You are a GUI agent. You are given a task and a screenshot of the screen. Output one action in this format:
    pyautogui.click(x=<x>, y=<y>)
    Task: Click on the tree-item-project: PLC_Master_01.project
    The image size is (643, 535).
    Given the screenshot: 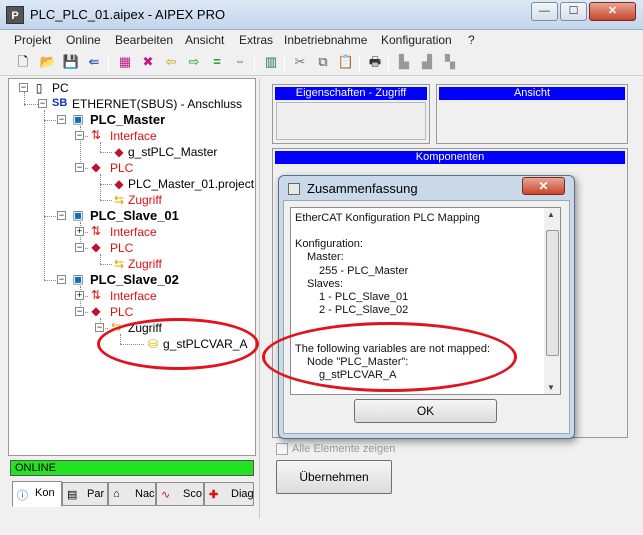 What is the action you would take?
    pyautogui.click(x=191, y=184)
    